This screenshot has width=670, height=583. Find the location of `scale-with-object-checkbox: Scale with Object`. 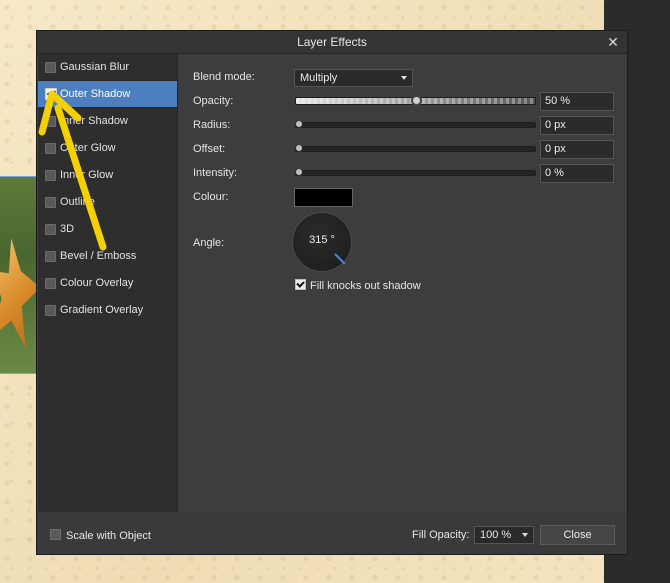

scale-with-object-checkbox: Scale with Object is located at coordinates (100, 535).